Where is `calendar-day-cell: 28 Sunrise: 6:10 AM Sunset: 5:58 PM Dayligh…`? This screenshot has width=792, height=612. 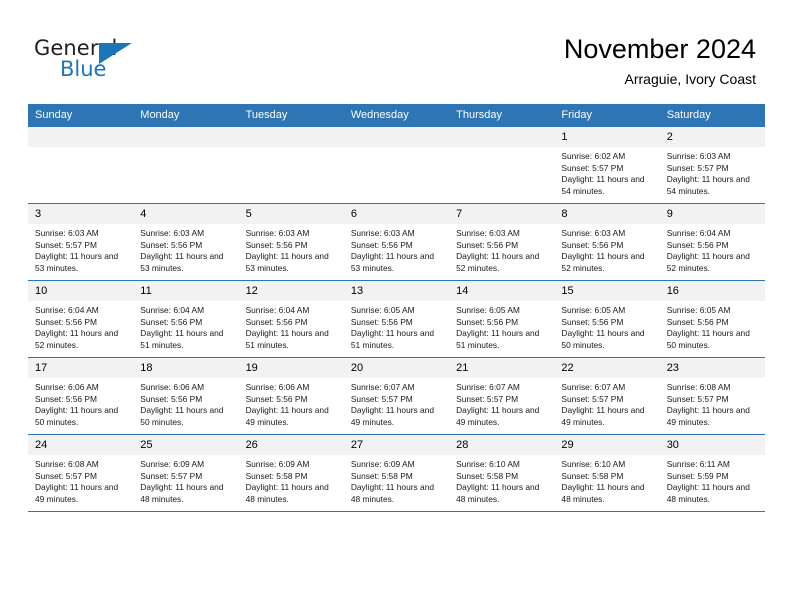 calendar-day-cell: 28 Sunrise: 6:10 AM Sunset: 5:58 PM Dayligh… is located at coordinates (502, 473).